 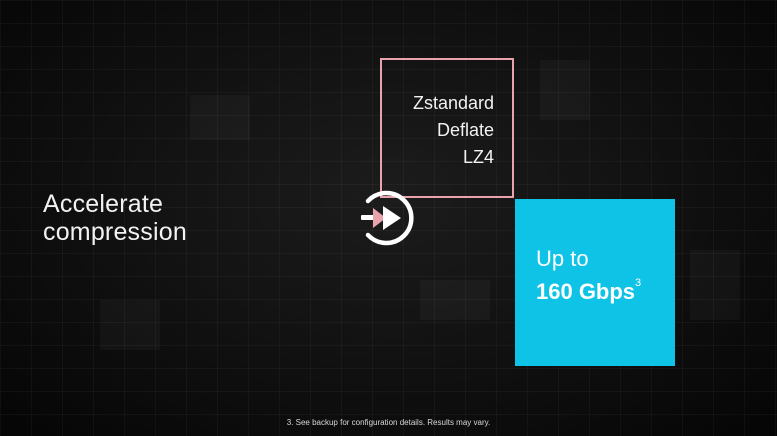 What do you see at coordinates (453, 103) in the screenshot?
I see `algorithm-item: Zstandard` at bounding box center [453, 103].